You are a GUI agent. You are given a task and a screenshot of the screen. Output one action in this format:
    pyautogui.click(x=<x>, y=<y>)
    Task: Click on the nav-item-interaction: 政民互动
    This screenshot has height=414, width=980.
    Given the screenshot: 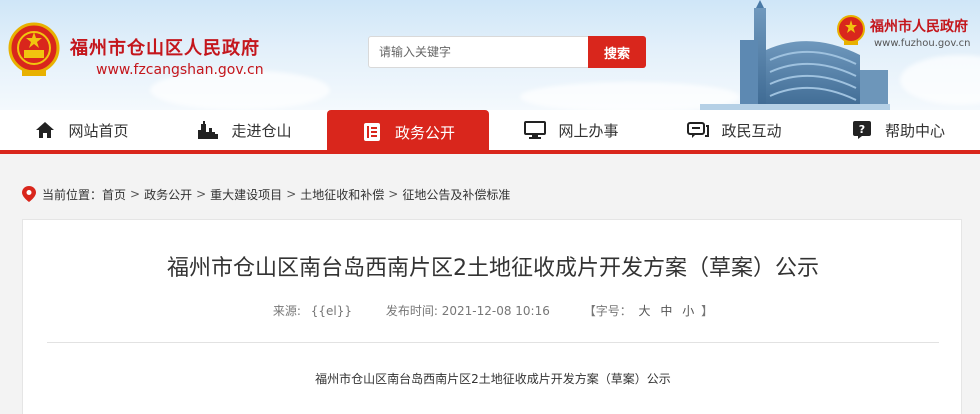 What is the action you would take?
    pyautogui.click(x=734, y=130)
    